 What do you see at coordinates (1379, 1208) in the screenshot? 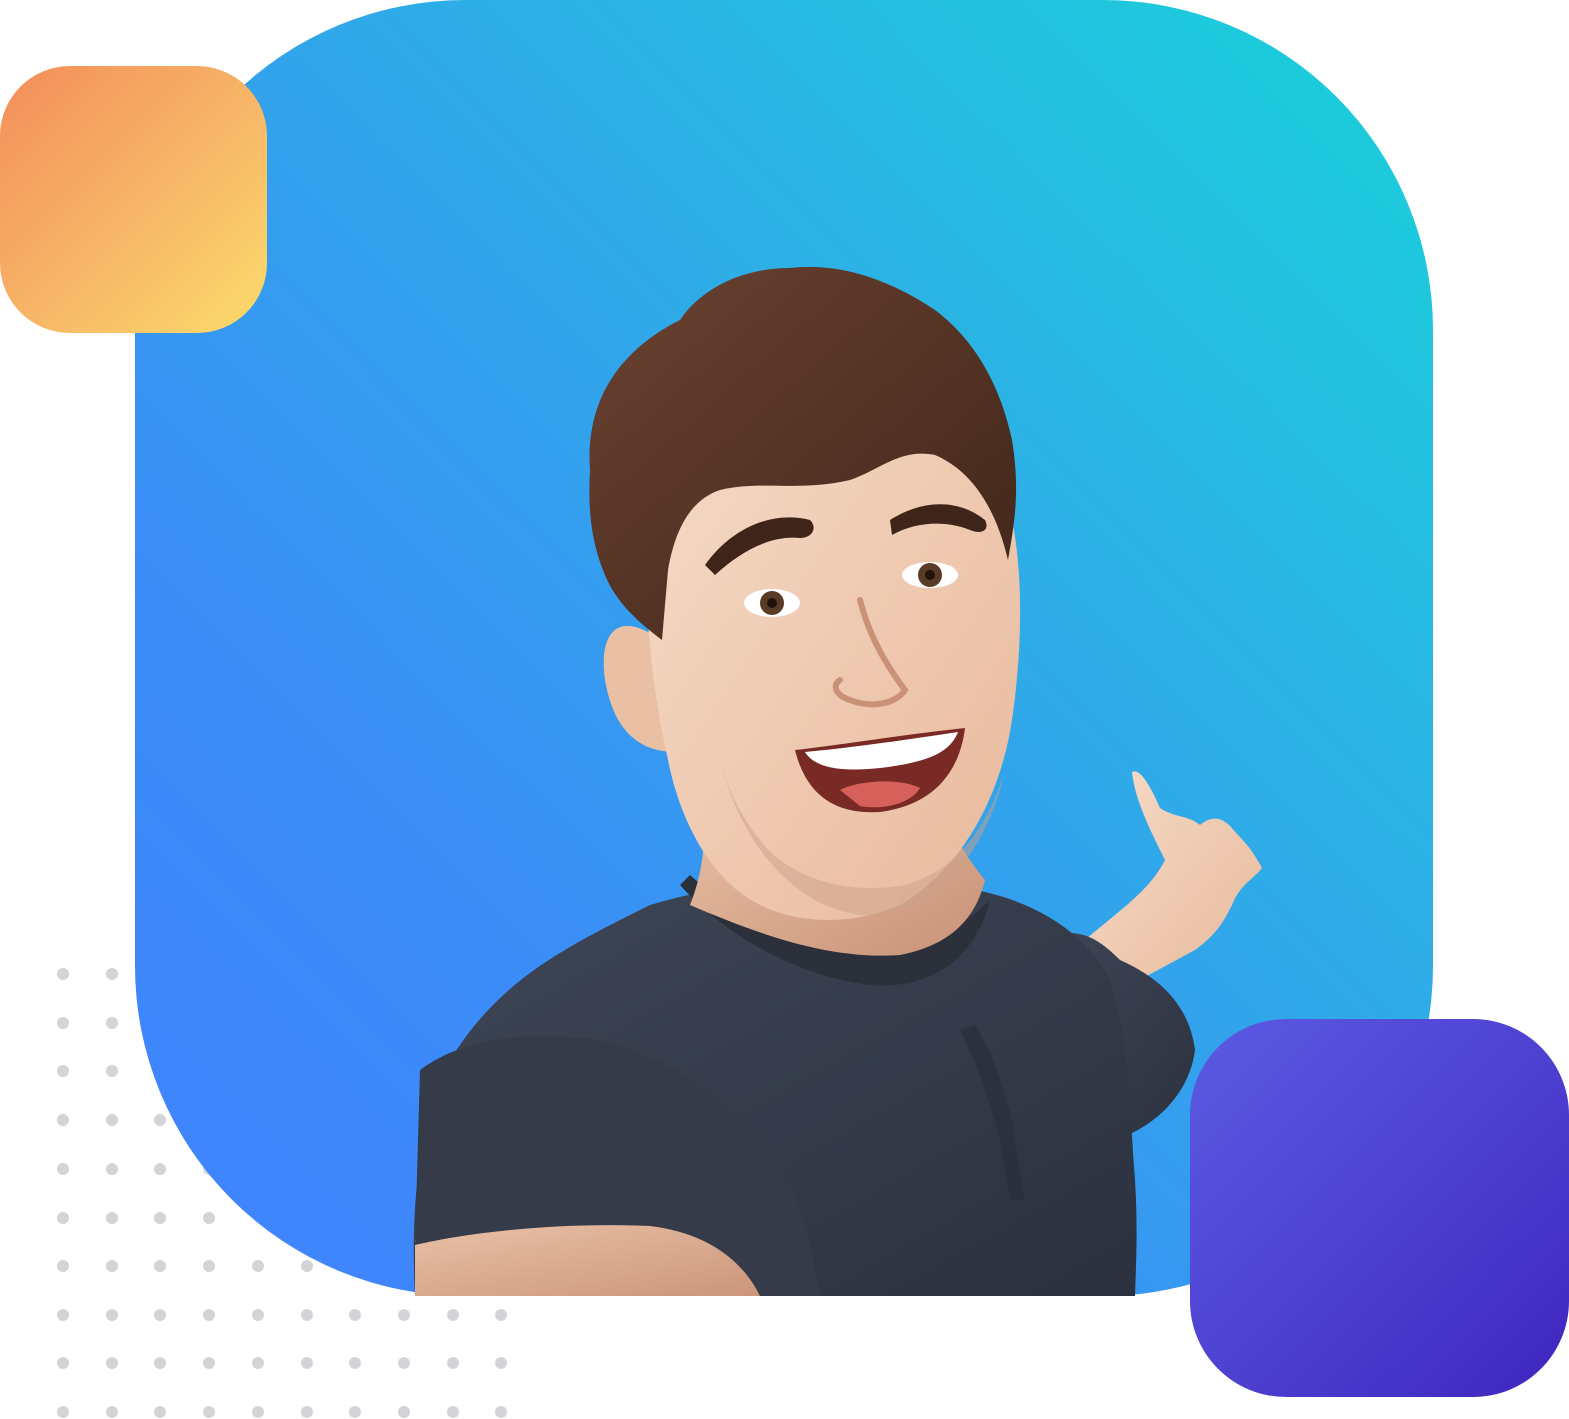
I see `purple-square-decoration` at bounding box center [1379, 1208].